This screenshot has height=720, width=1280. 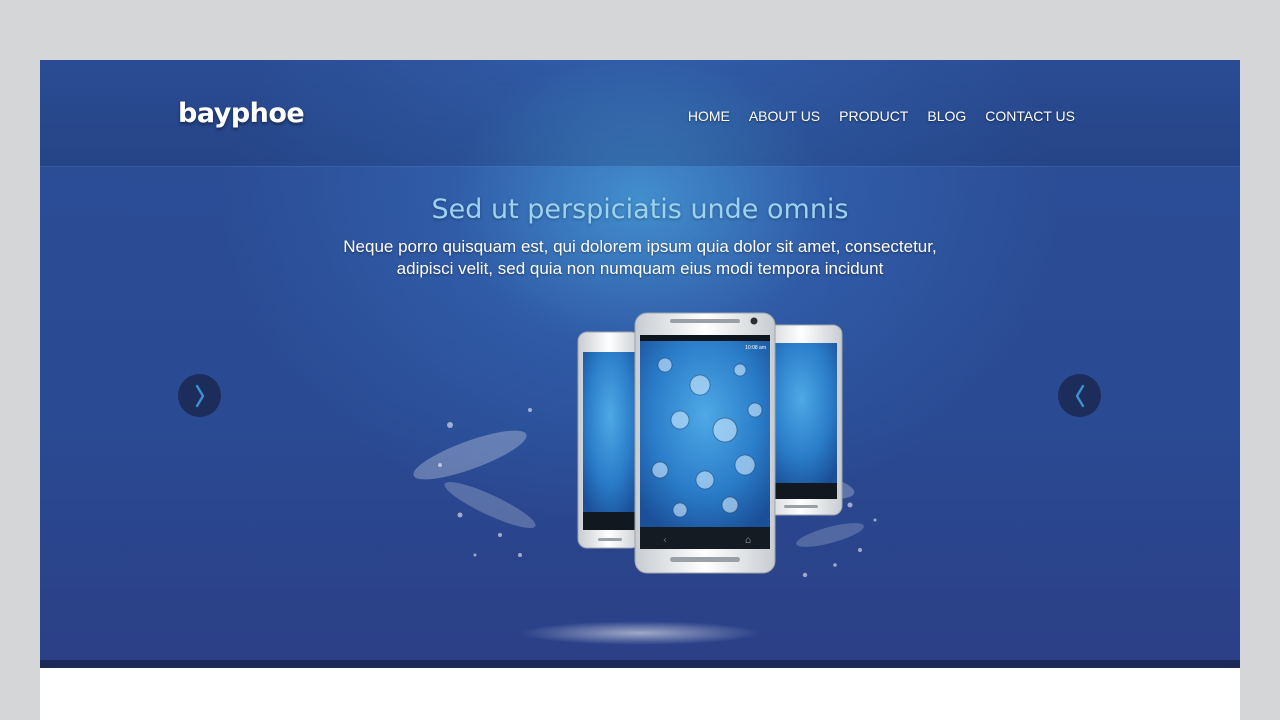 What do you see at coordinates (609, 440) in the screenshot?
I see `phone-left` at bounding box center [609, 440].